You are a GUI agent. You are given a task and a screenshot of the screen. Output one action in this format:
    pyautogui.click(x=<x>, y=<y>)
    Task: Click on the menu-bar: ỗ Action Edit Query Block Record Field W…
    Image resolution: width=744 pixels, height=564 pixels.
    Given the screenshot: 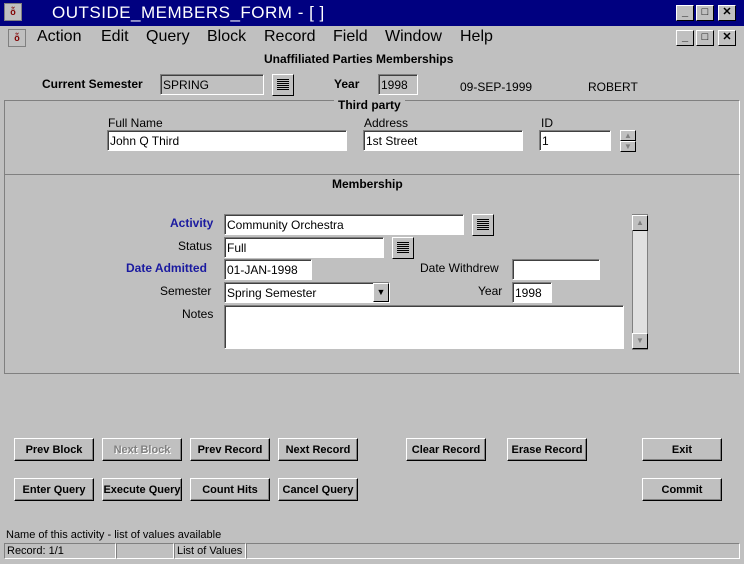 What is the action you would take?
    pyautogui.click(x=372, y=38)
    